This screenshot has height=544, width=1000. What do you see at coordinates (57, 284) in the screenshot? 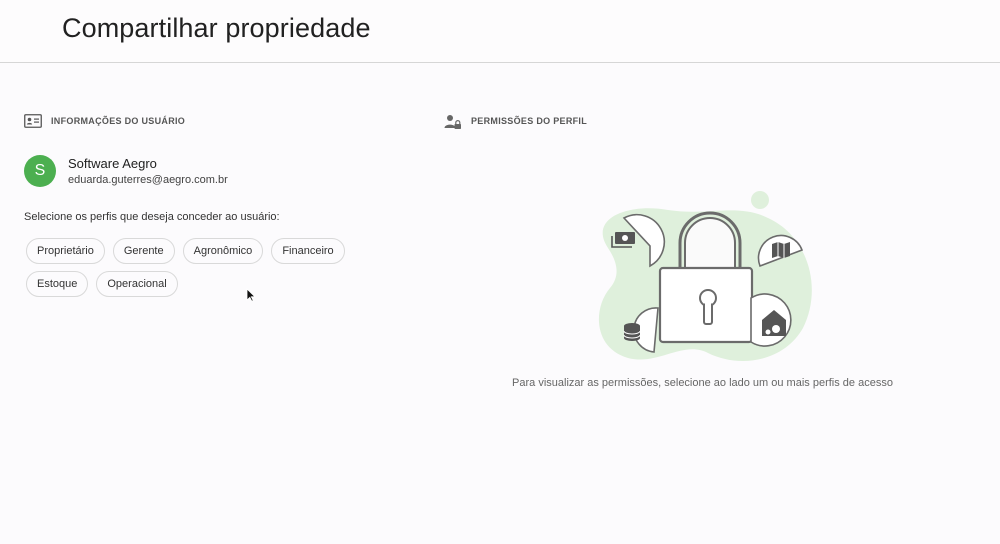
I see `profile-chip-estoque: Estoque` at bounding box center [57, 284].